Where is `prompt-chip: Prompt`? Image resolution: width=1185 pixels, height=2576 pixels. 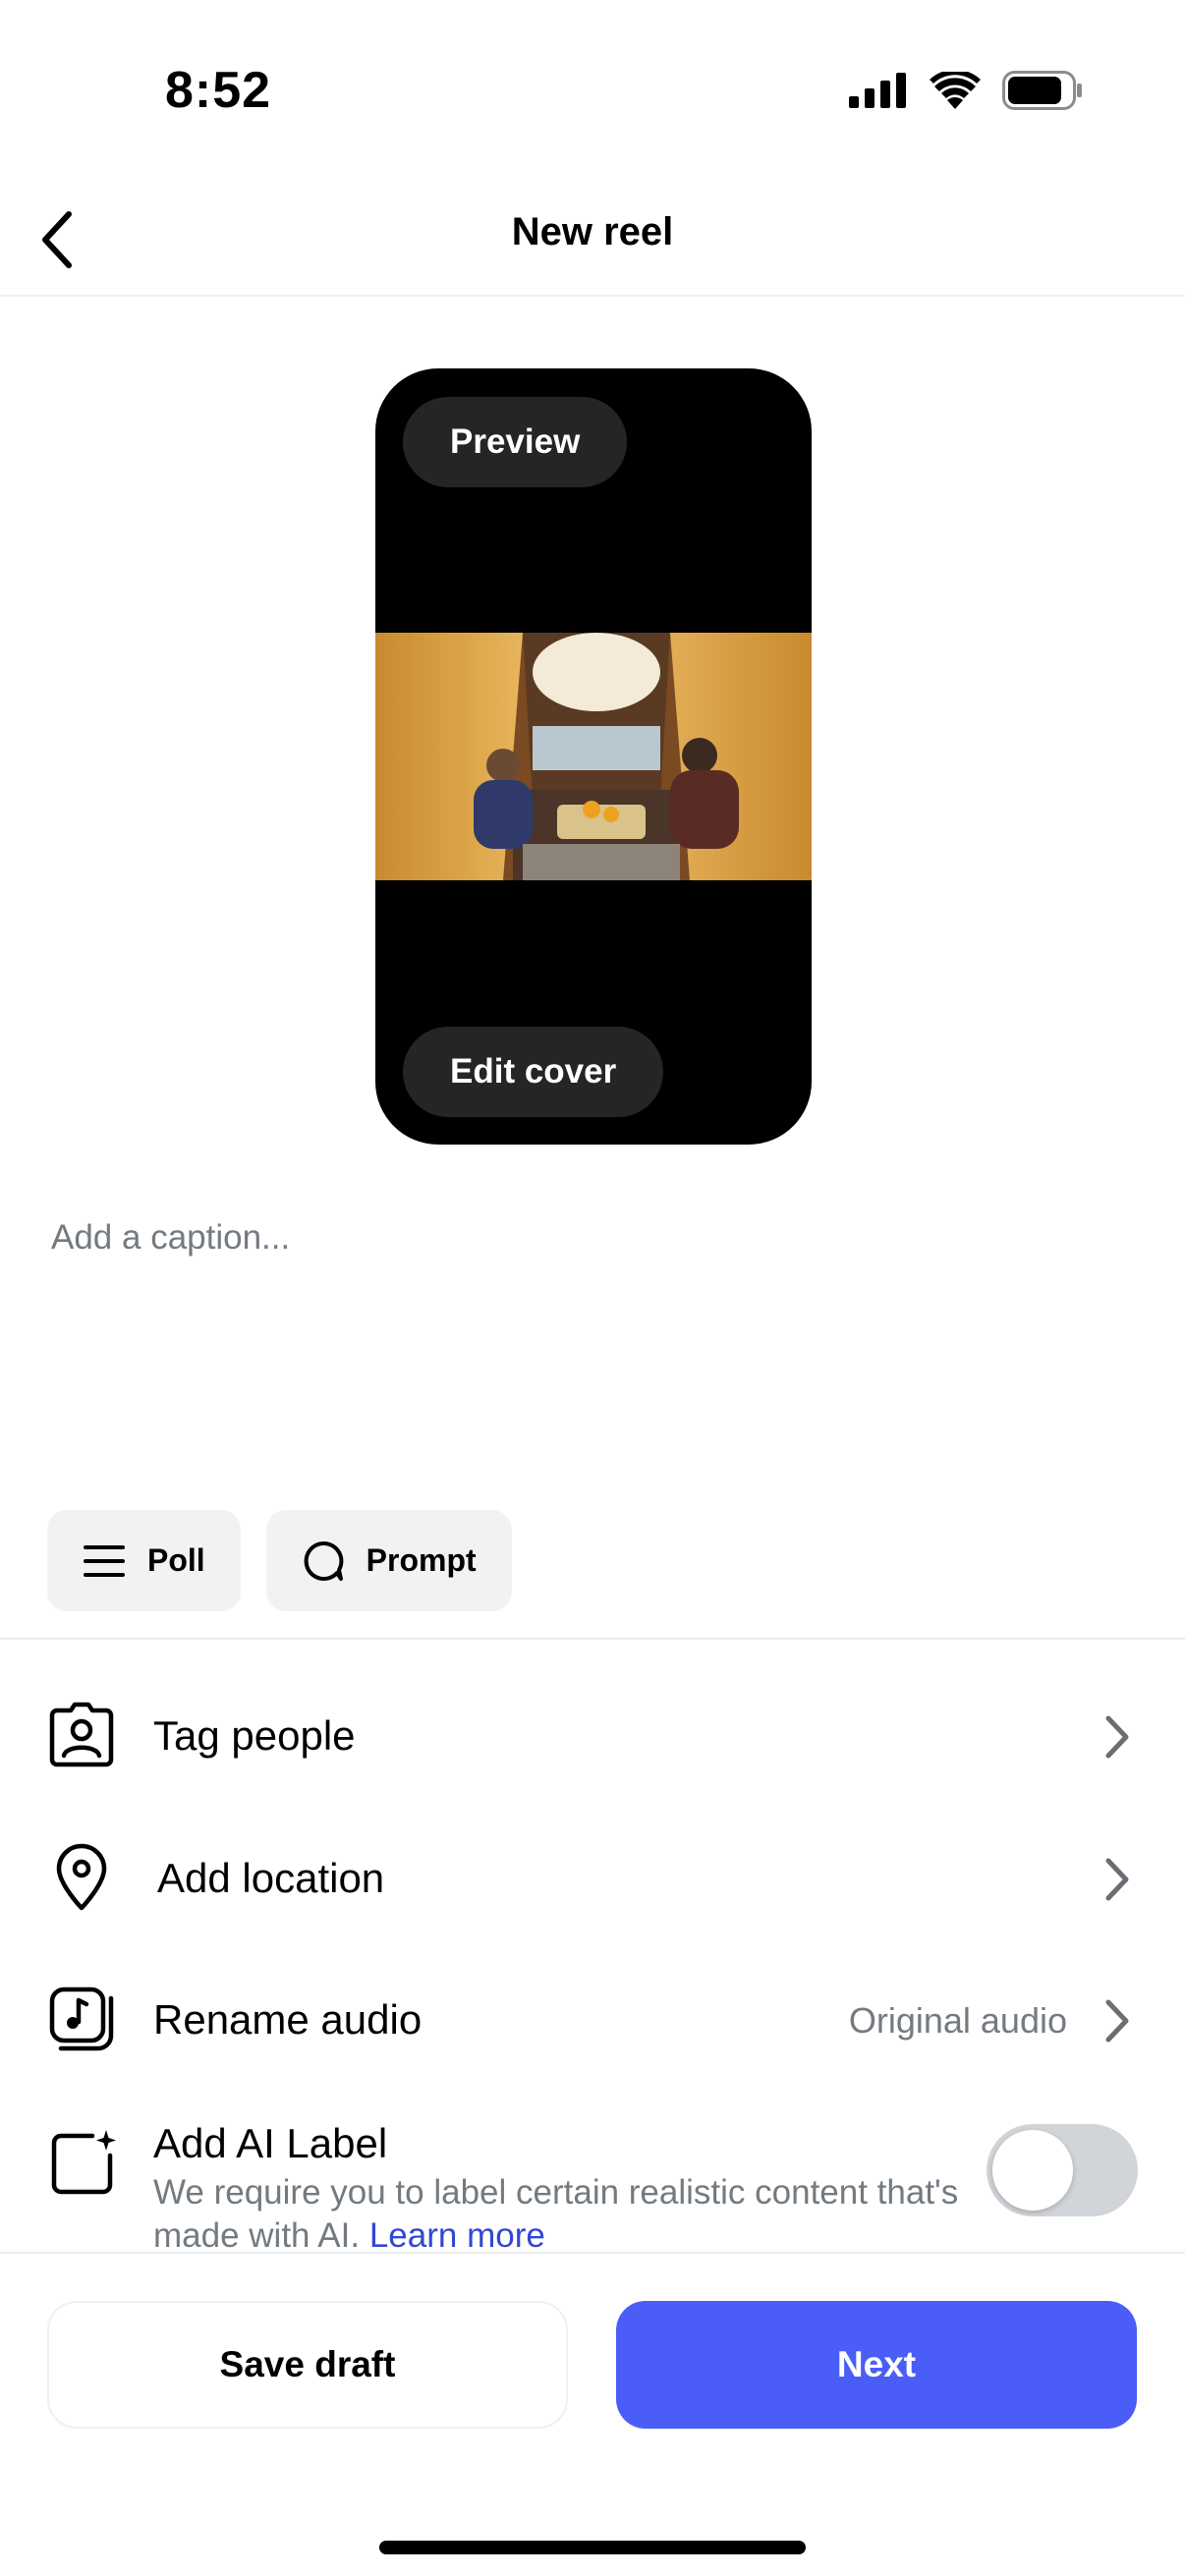 prompt-chip: Prompt is located at coordinates (388, 1560).